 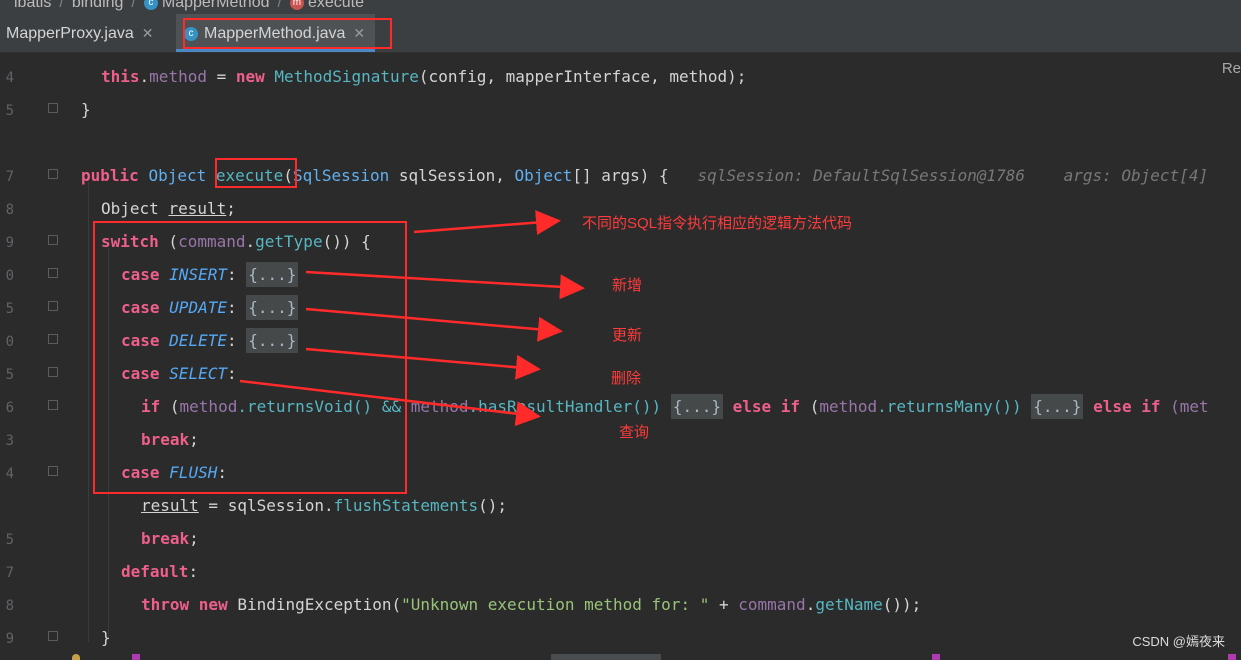 I want to click on annotation-select: 查询, so click(x=634, y=432).